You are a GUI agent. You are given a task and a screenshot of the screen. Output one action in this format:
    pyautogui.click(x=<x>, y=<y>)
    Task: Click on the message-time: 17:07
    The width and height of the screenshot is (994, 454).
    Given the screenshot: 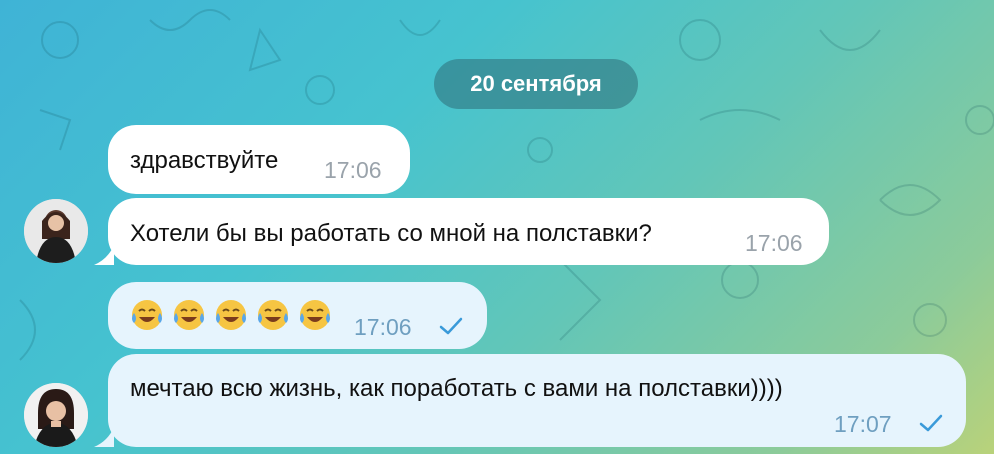 What is the action you would take?
    pyautogui.click(x=863, y=424)
    